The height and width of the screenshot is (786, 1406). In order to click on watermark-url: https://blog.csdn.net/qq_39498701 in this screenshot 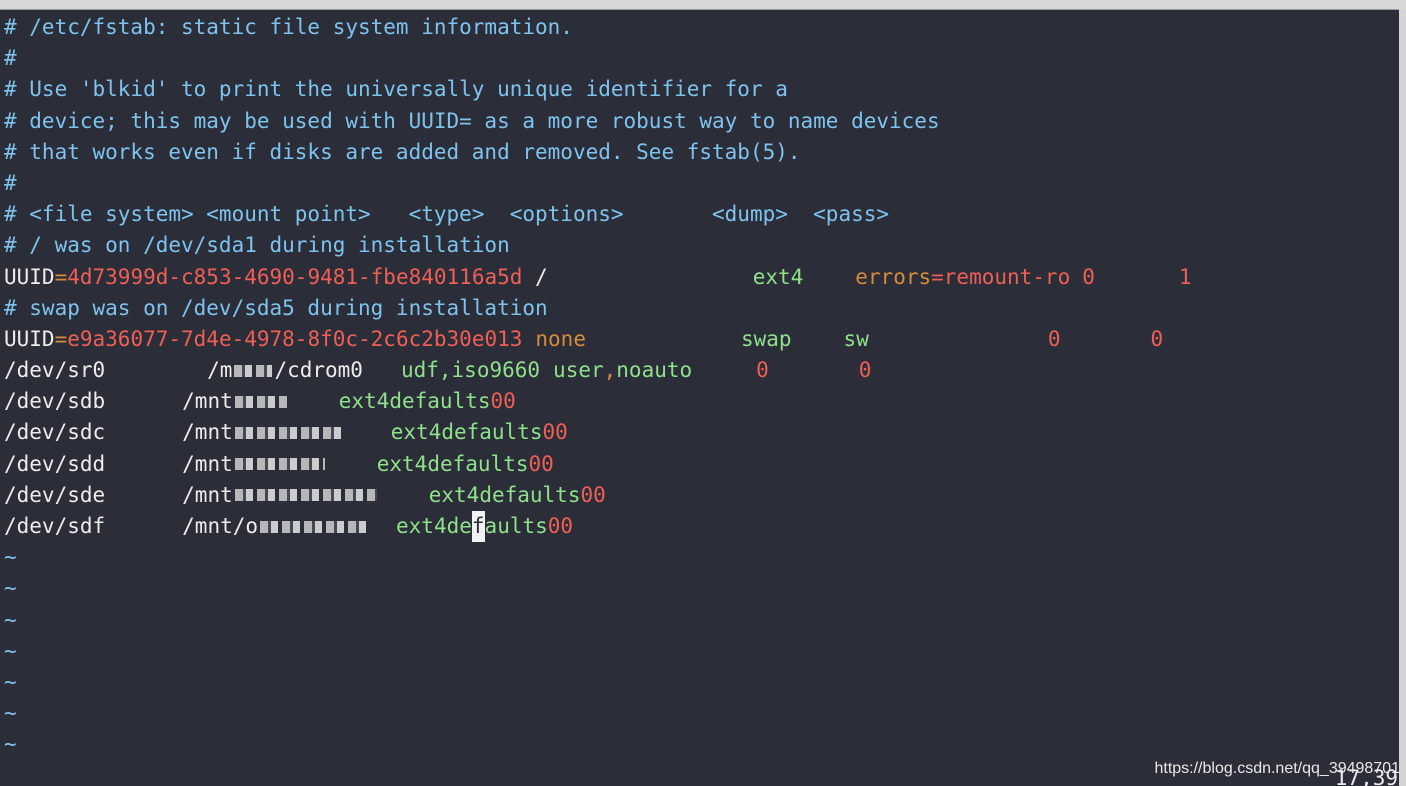, I will do `click(1277, 768)`.